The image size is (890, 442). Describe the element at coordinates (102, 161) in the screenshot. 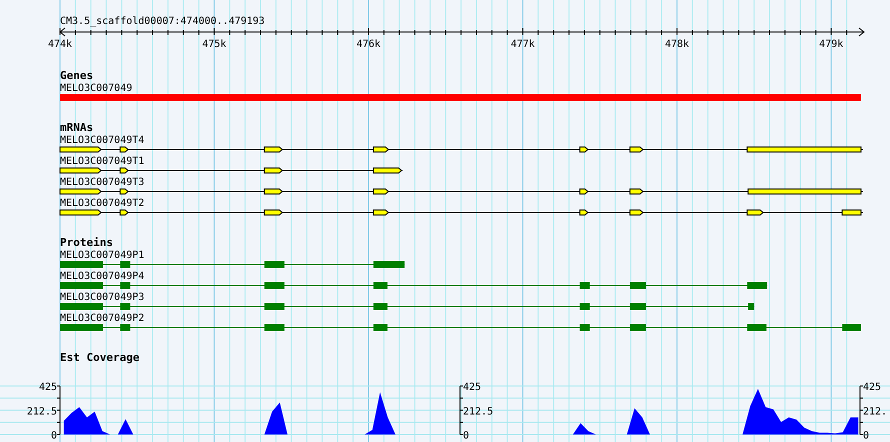

I see `feature-label: MELO3C007049T1` at that location.